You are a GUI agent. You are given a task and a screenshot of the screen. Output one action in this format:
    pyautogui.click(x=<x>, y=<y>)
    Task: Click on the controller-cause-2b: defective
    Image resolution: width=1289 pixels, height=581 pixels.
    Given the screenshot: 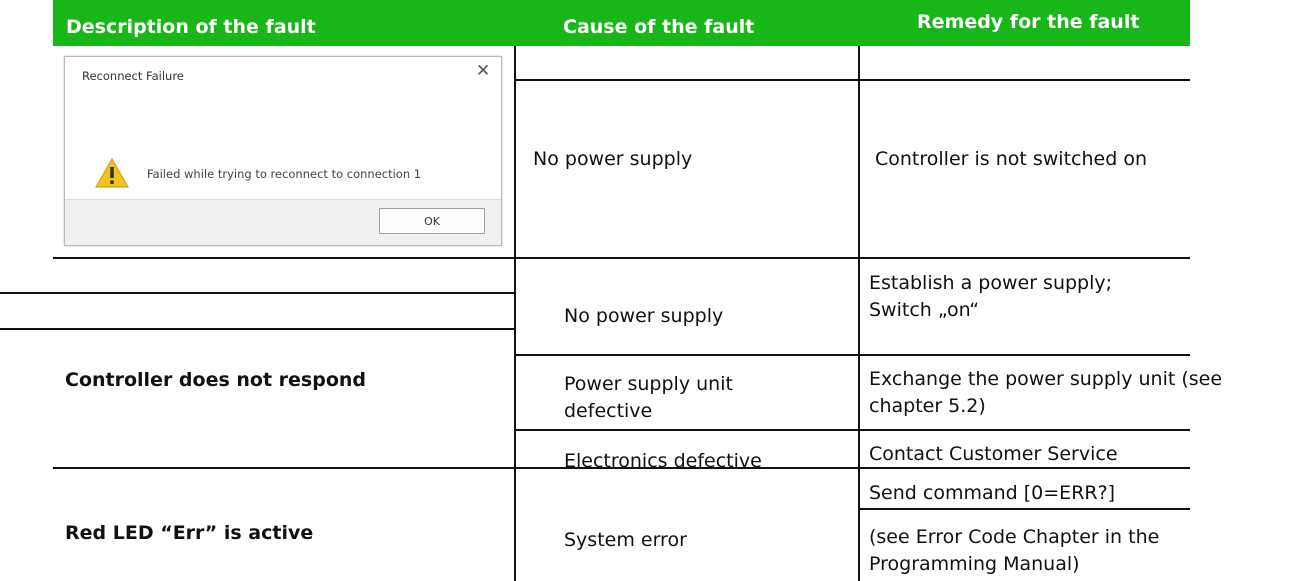 What is the action you would take?
    pyautogui.click(x=608, y=411)
    